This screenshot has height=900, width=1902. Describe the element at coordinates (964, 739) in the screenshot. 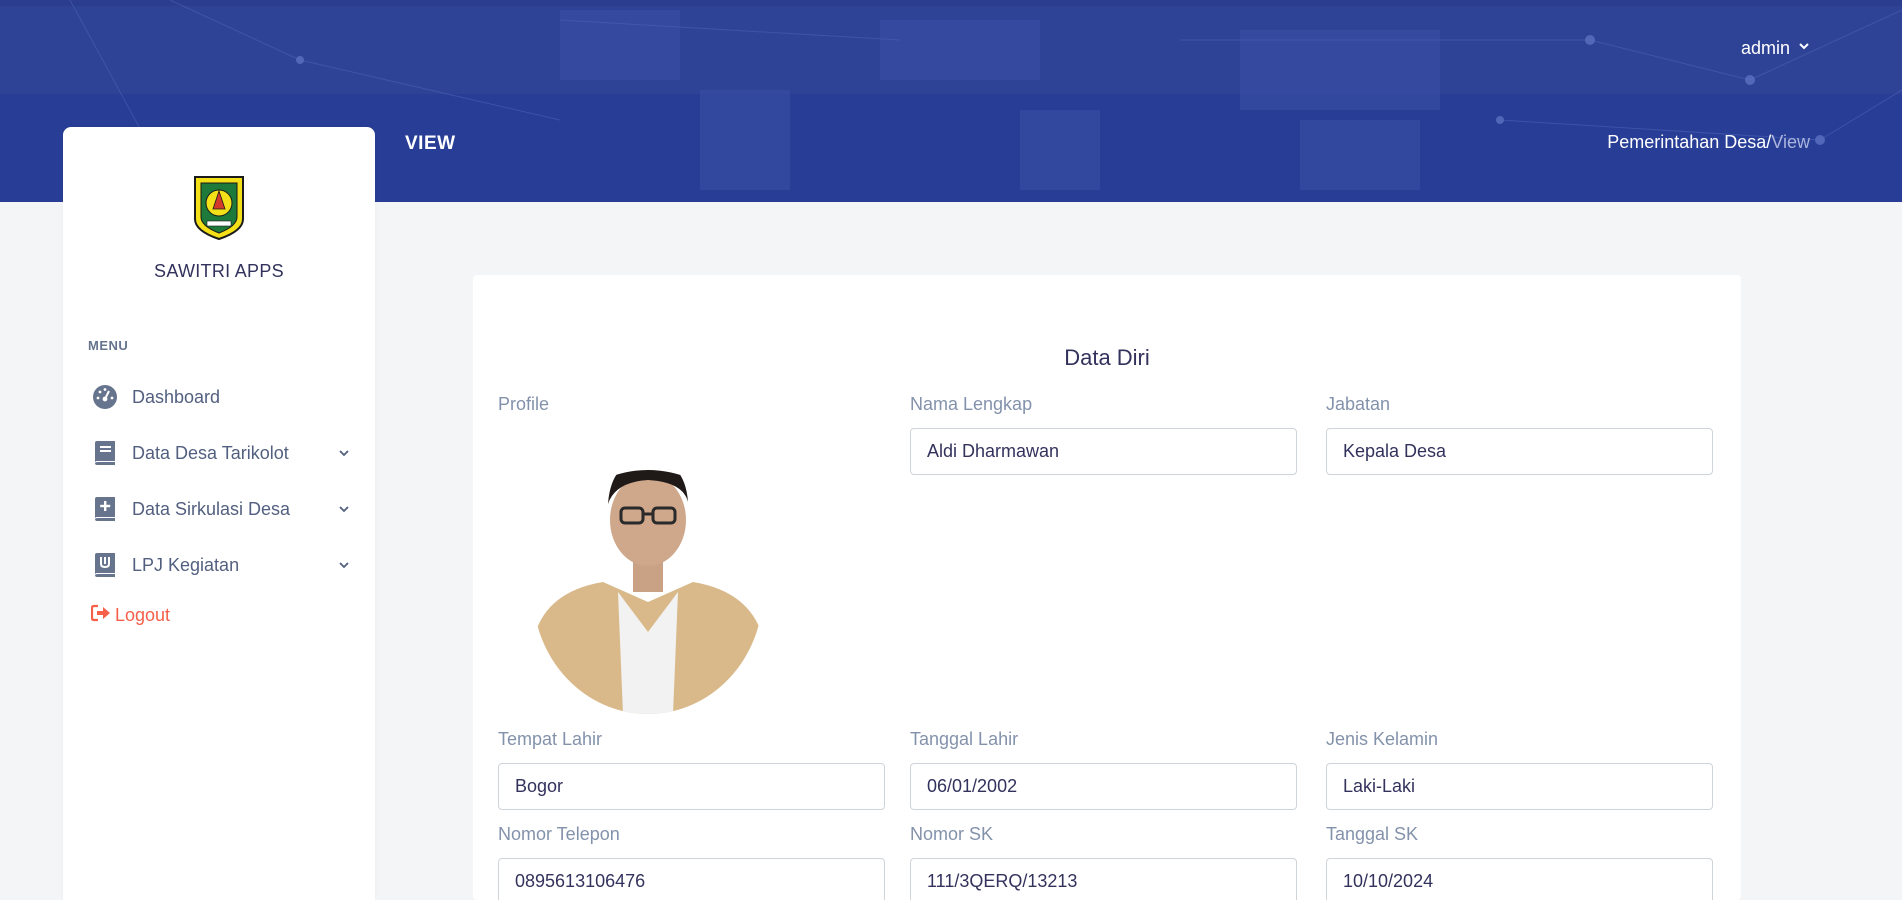

I see `tanggal-lahir-label: Tanggal Lahir` at that location.